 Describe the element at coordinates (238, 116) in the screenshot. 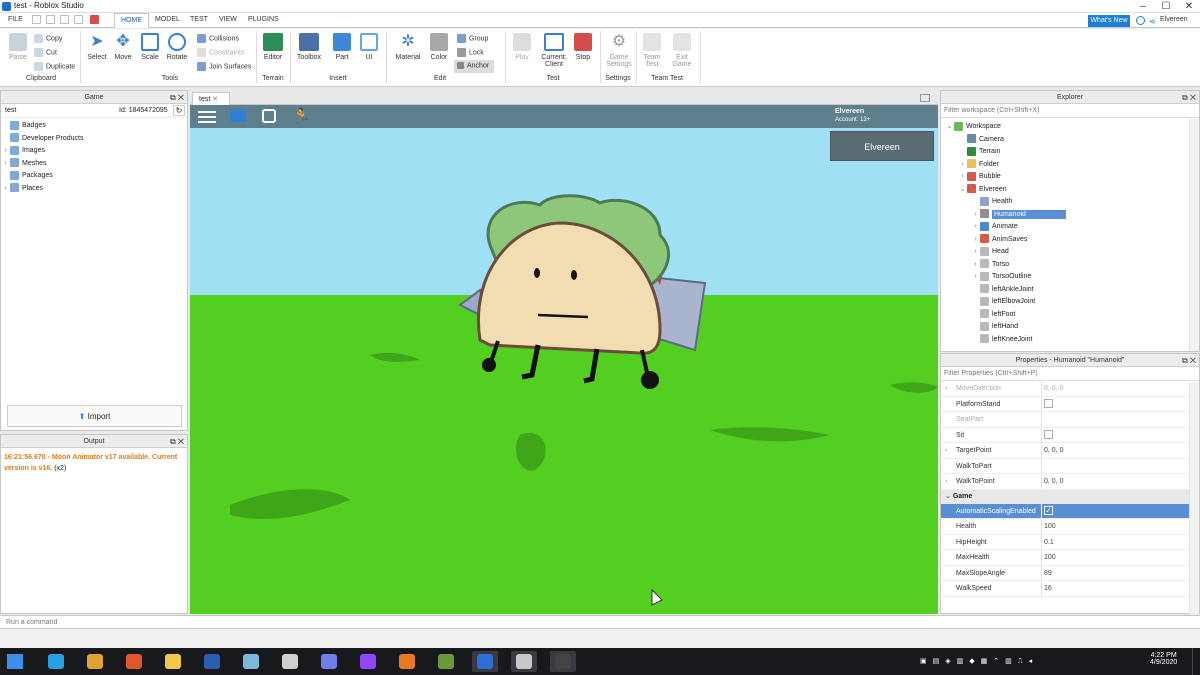

I see `chat-icon` at that location.